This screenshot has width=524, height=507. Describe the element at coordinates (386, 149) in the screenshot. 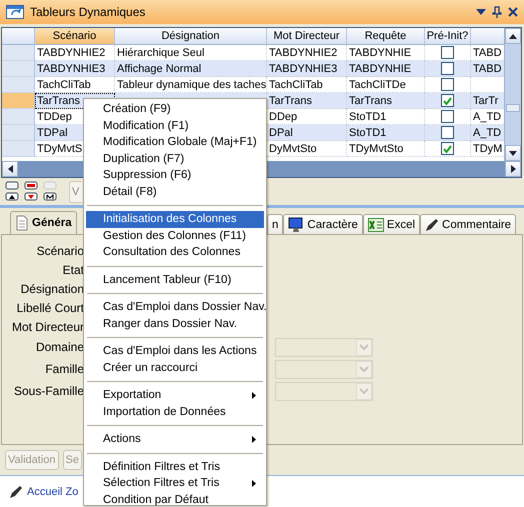

I see `table-cell: TDyMvtSto` at that location.